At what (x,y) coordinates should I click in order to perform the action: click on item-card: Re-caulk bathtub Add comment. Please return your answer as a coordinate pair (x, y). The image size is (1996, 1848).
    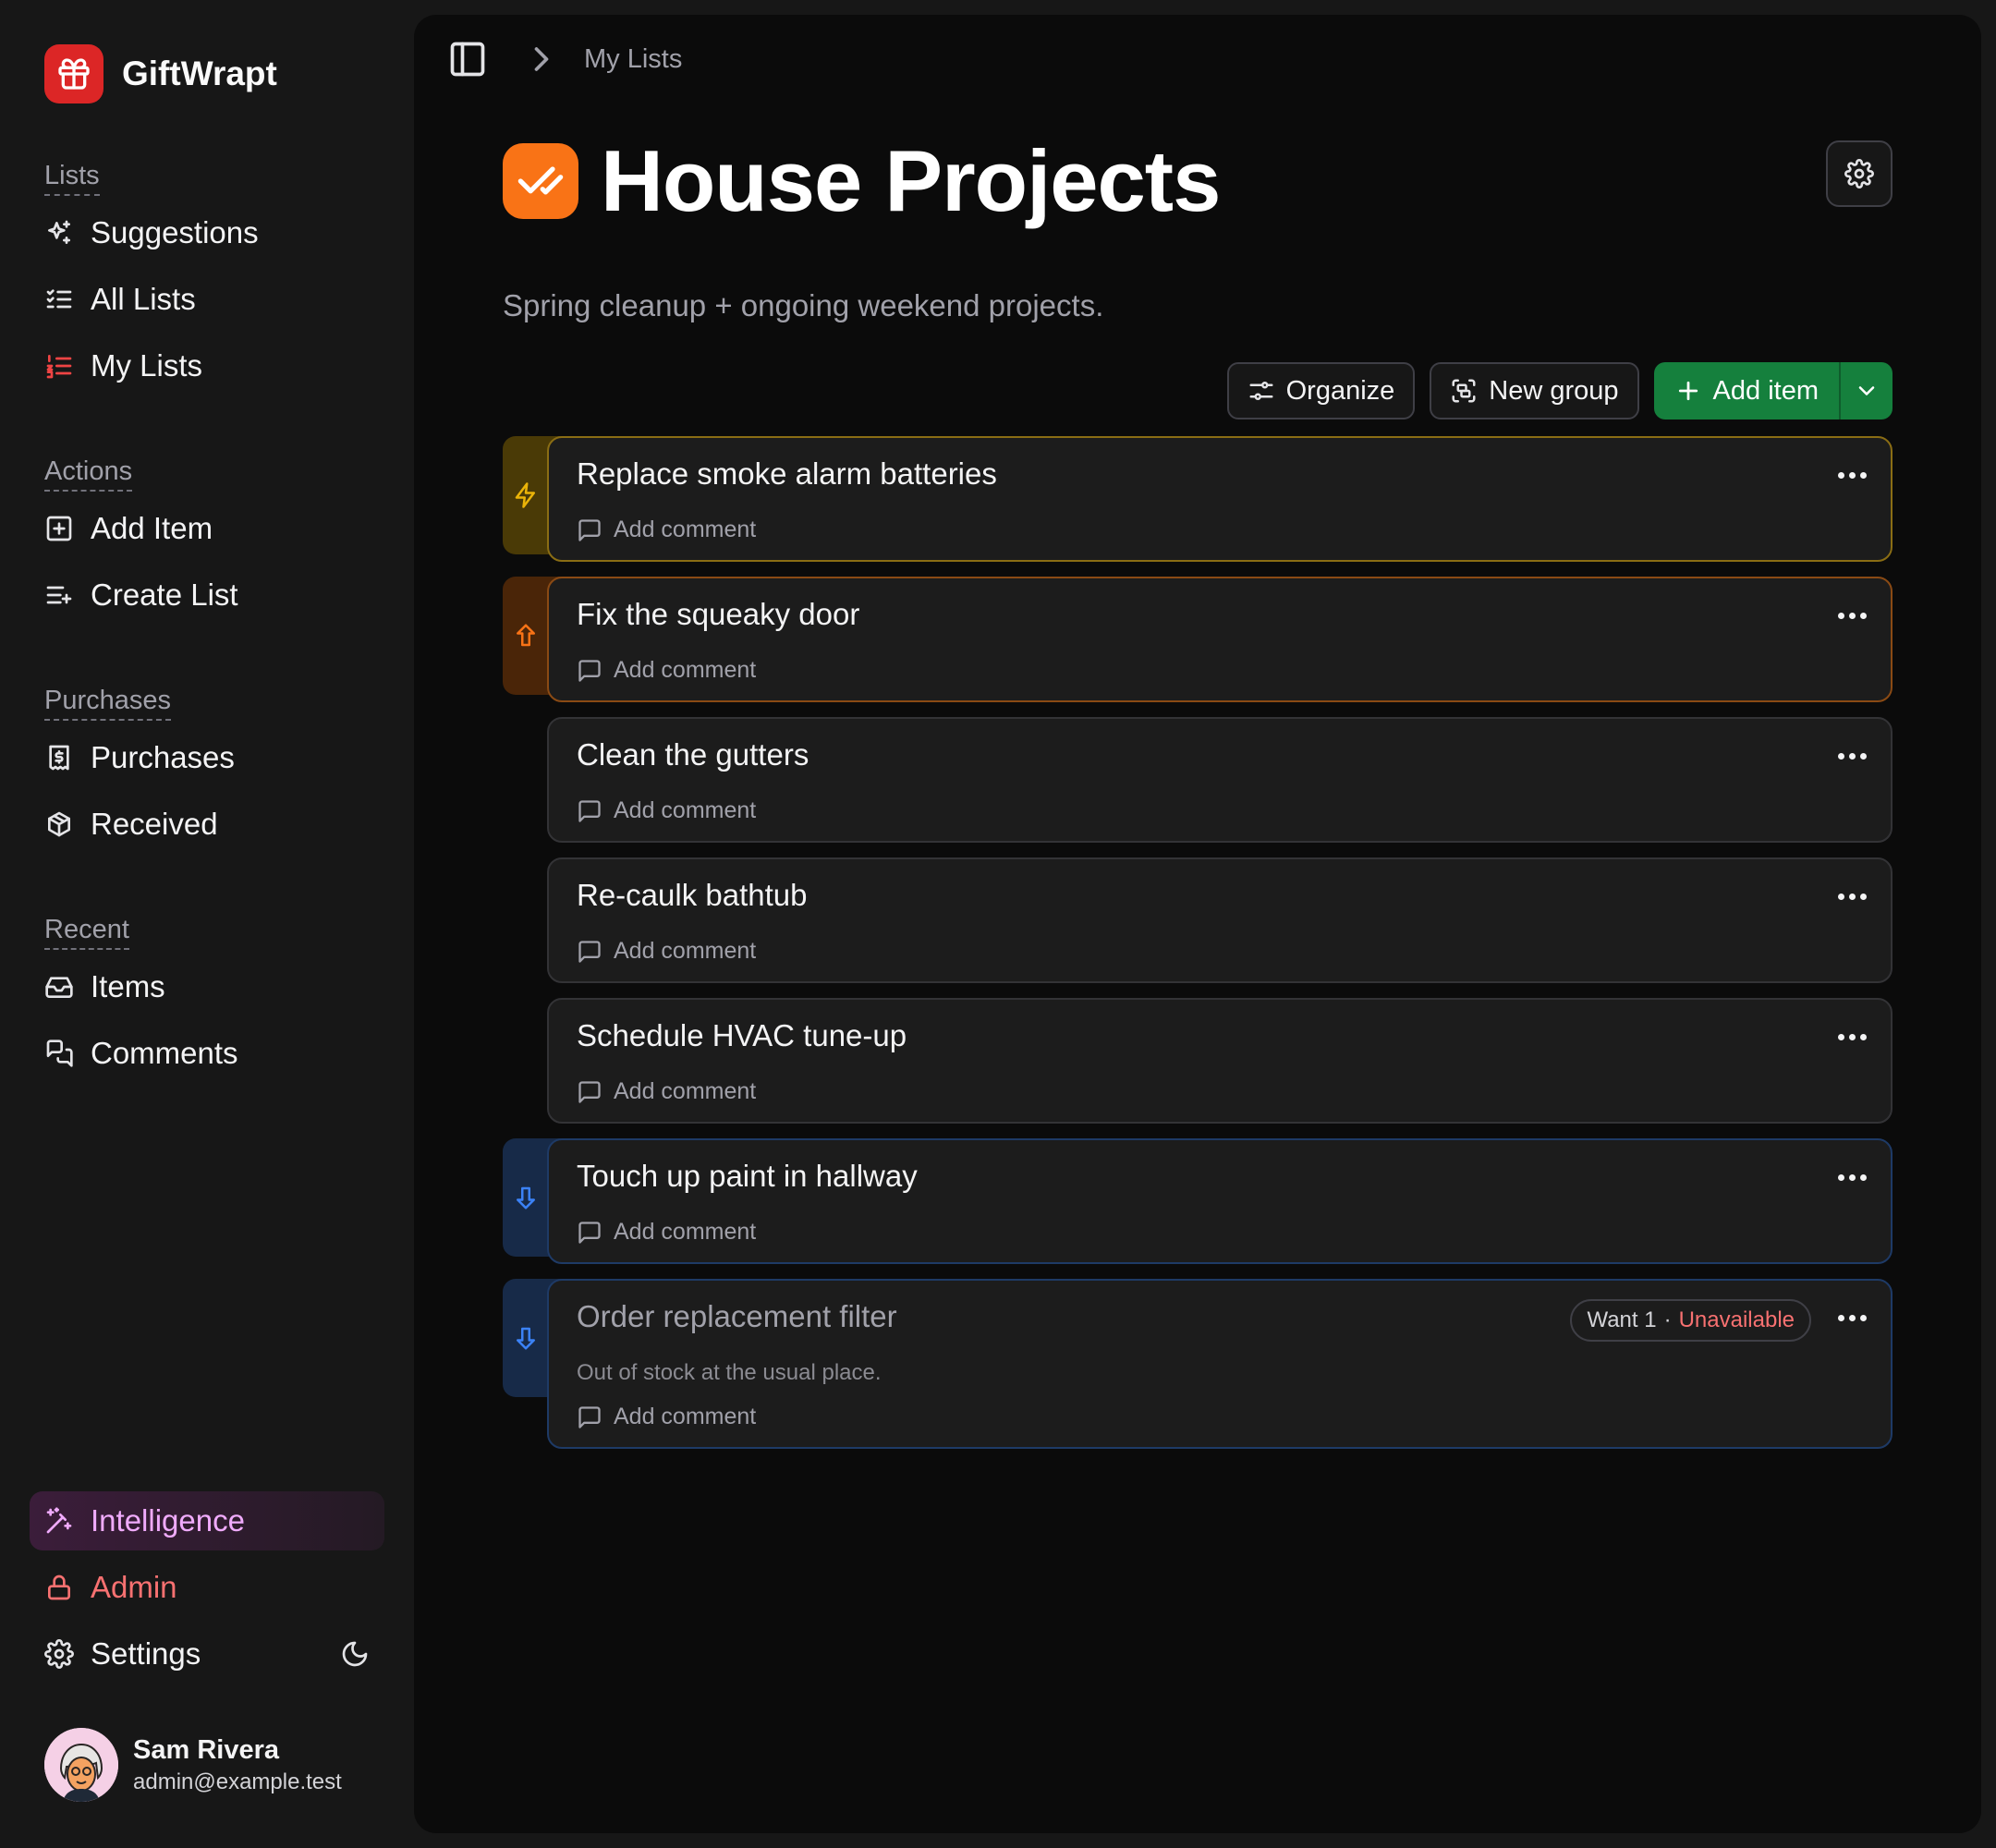
    Looking at the image, I should click on (1220, 920).